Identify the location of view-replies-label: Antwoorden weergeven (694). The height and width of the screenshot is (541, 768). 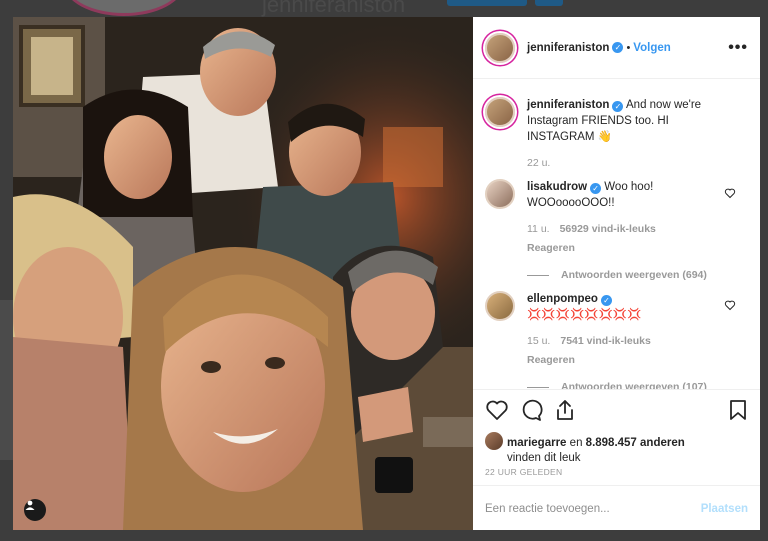
(634, 275).